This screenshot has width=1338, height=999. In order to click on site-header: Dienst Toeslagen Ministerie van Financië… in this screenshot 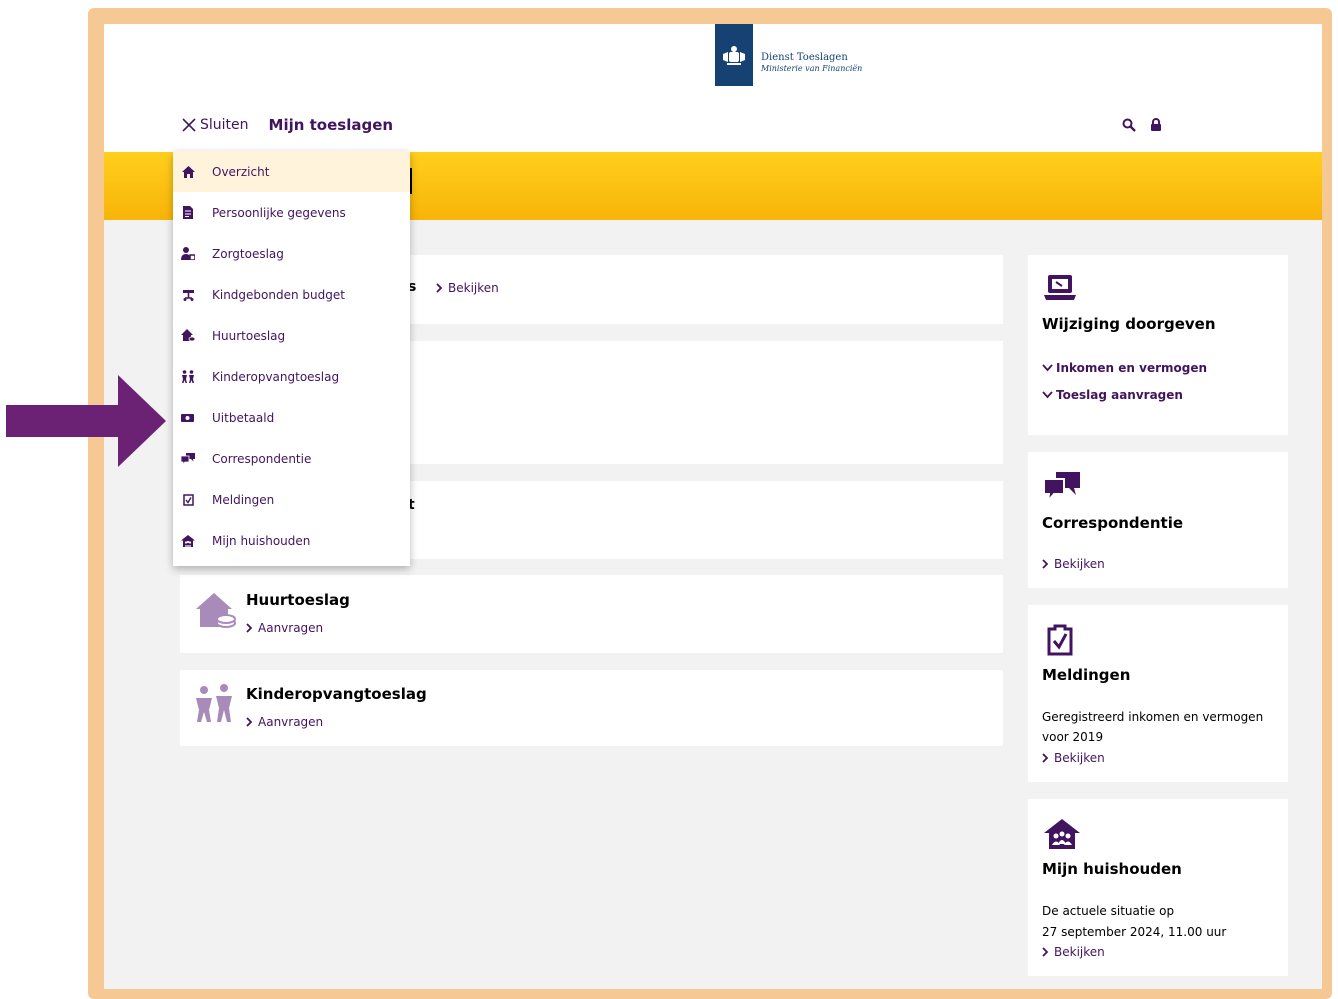, I will do `click(713, 88)`.